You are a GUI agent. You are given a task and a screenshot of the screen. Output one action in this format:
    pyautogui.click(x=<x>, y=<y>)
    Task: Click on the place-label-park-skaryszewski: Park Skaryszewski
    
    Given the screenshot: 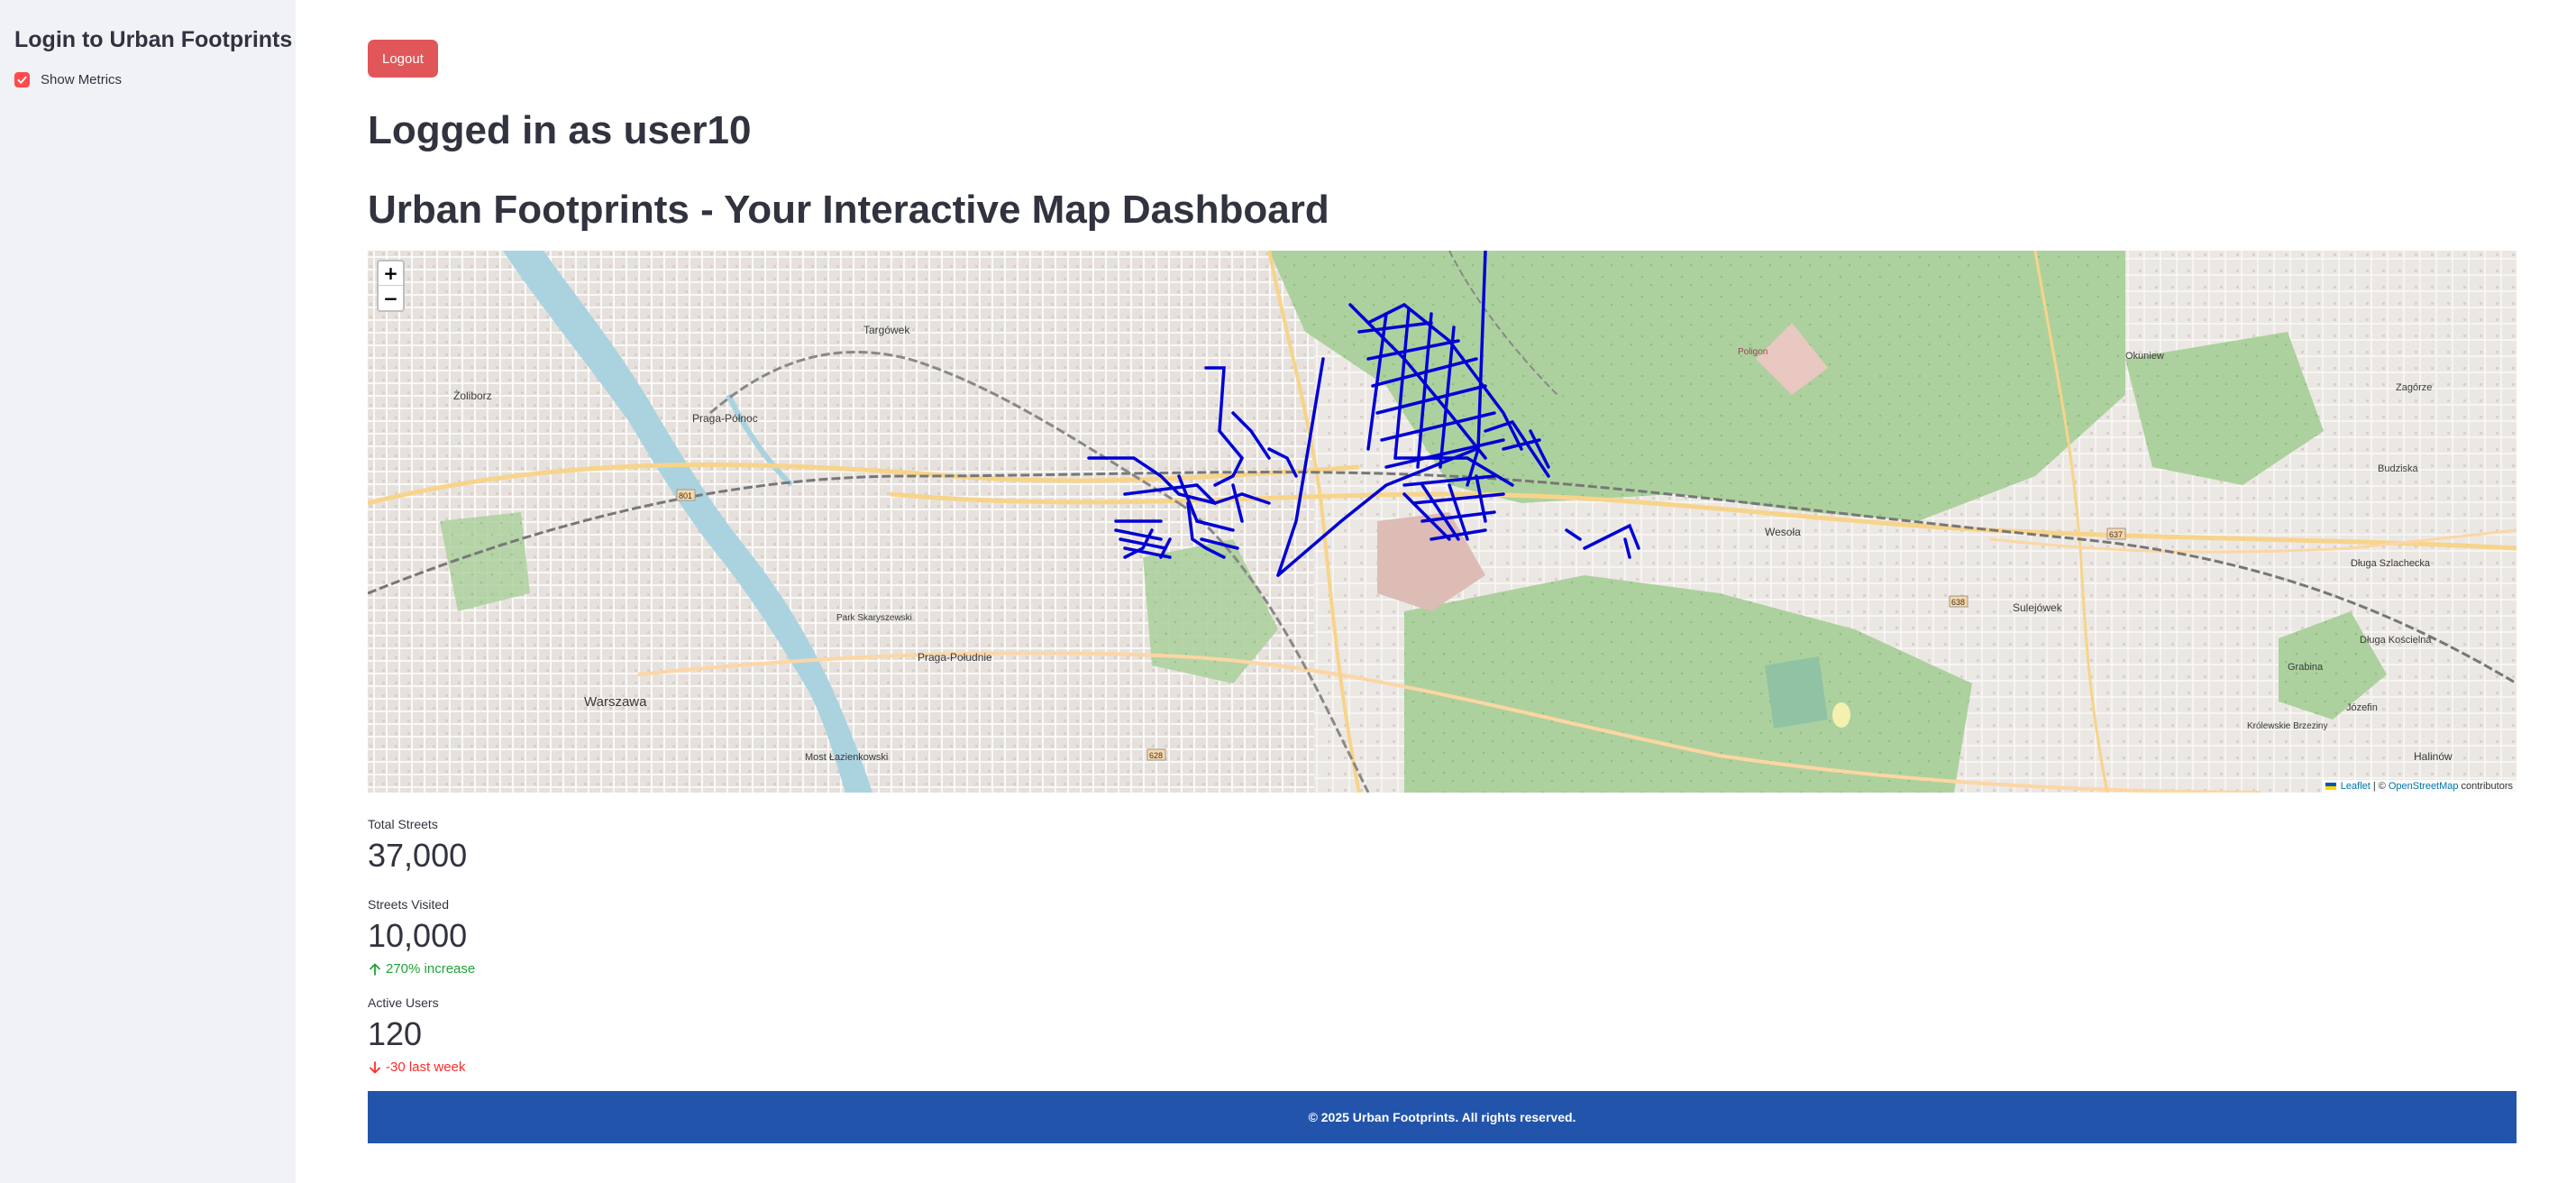 What is the action you would take?
    pyautogui.click(x=874, y=618)
    